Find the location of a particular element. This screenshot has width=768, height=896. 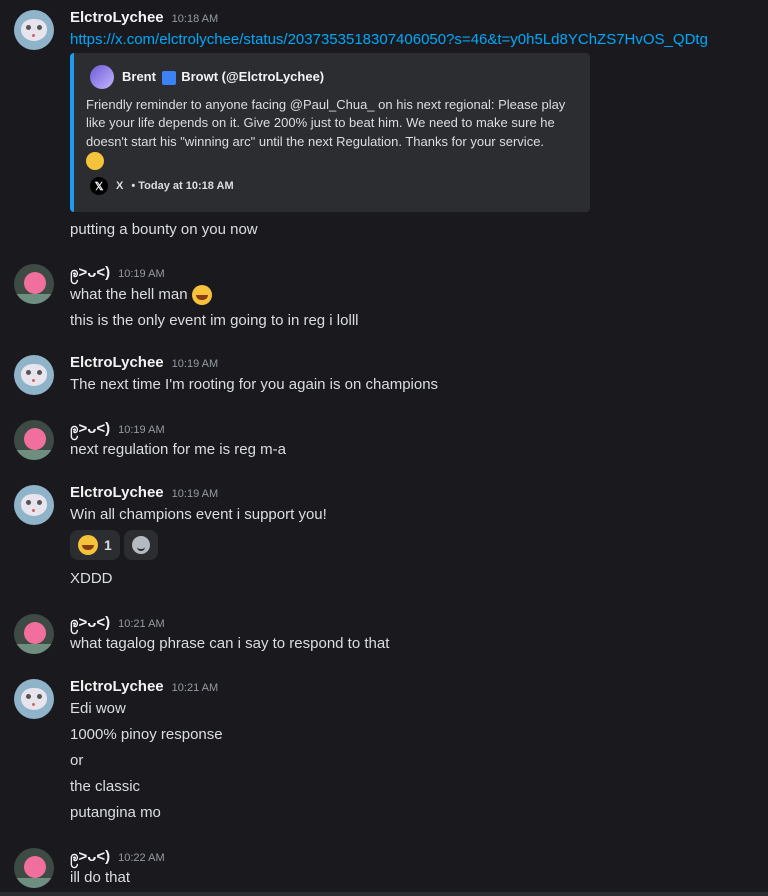

message-text: 1000% pinoy response is located at coordinates (146, 734).